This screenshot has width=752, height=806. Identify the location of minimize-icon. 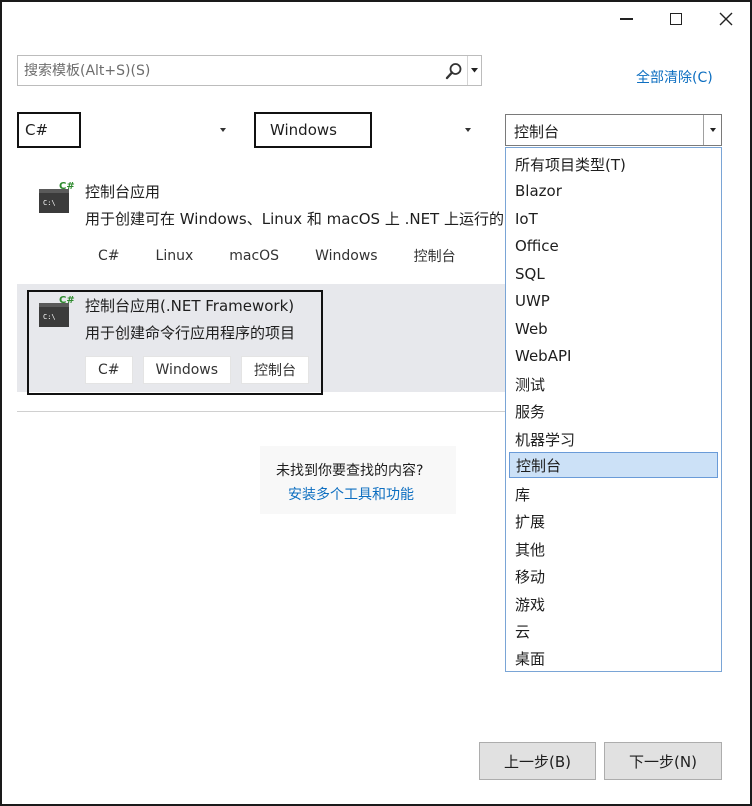
(626, 19).